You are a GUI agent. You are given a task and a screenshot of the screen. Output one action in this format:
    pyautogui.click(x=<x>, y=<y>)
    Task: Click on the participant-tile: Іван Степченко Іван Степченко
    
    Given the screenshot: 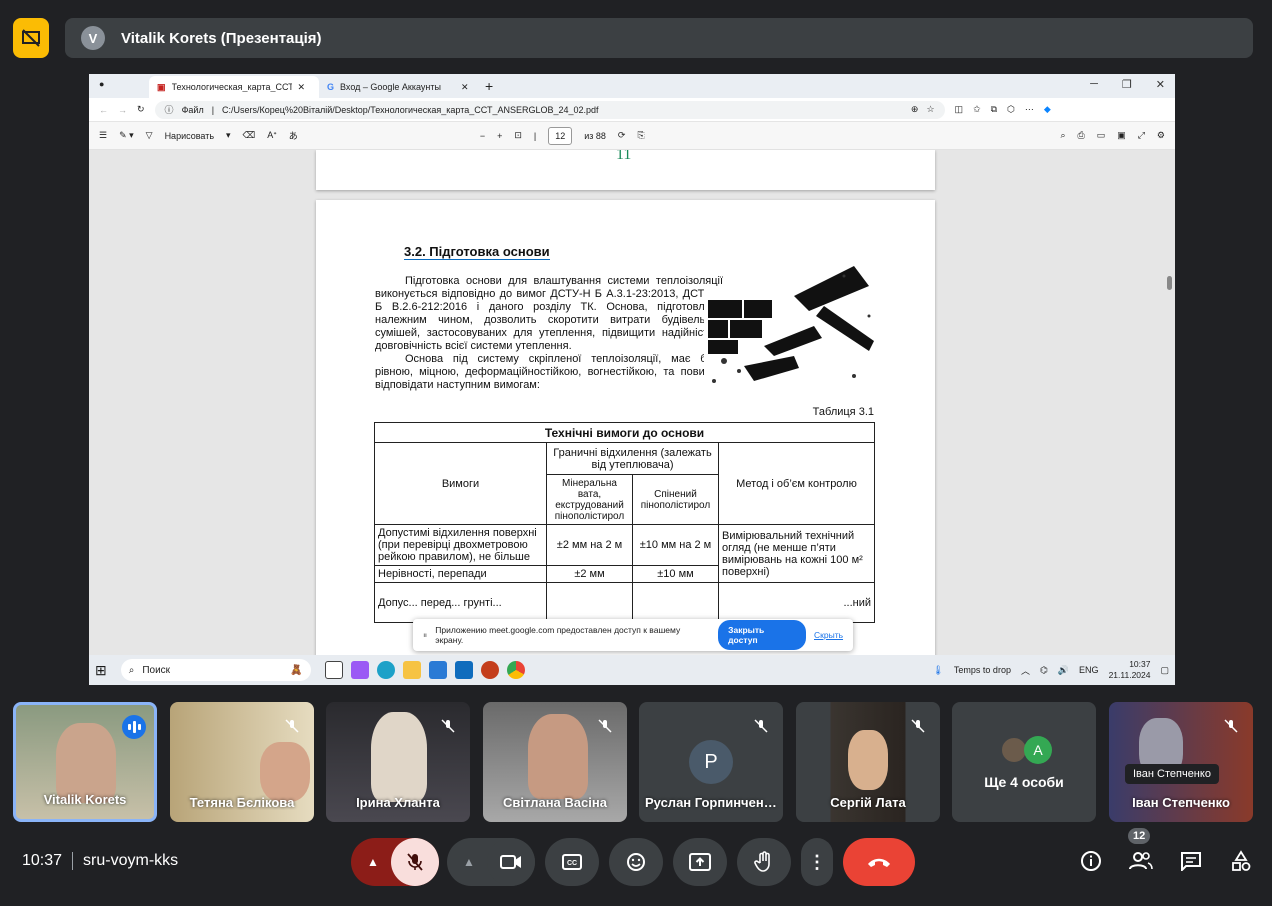 What is the action you would take?
    pyautogui.click(x=1181, y=762)
    